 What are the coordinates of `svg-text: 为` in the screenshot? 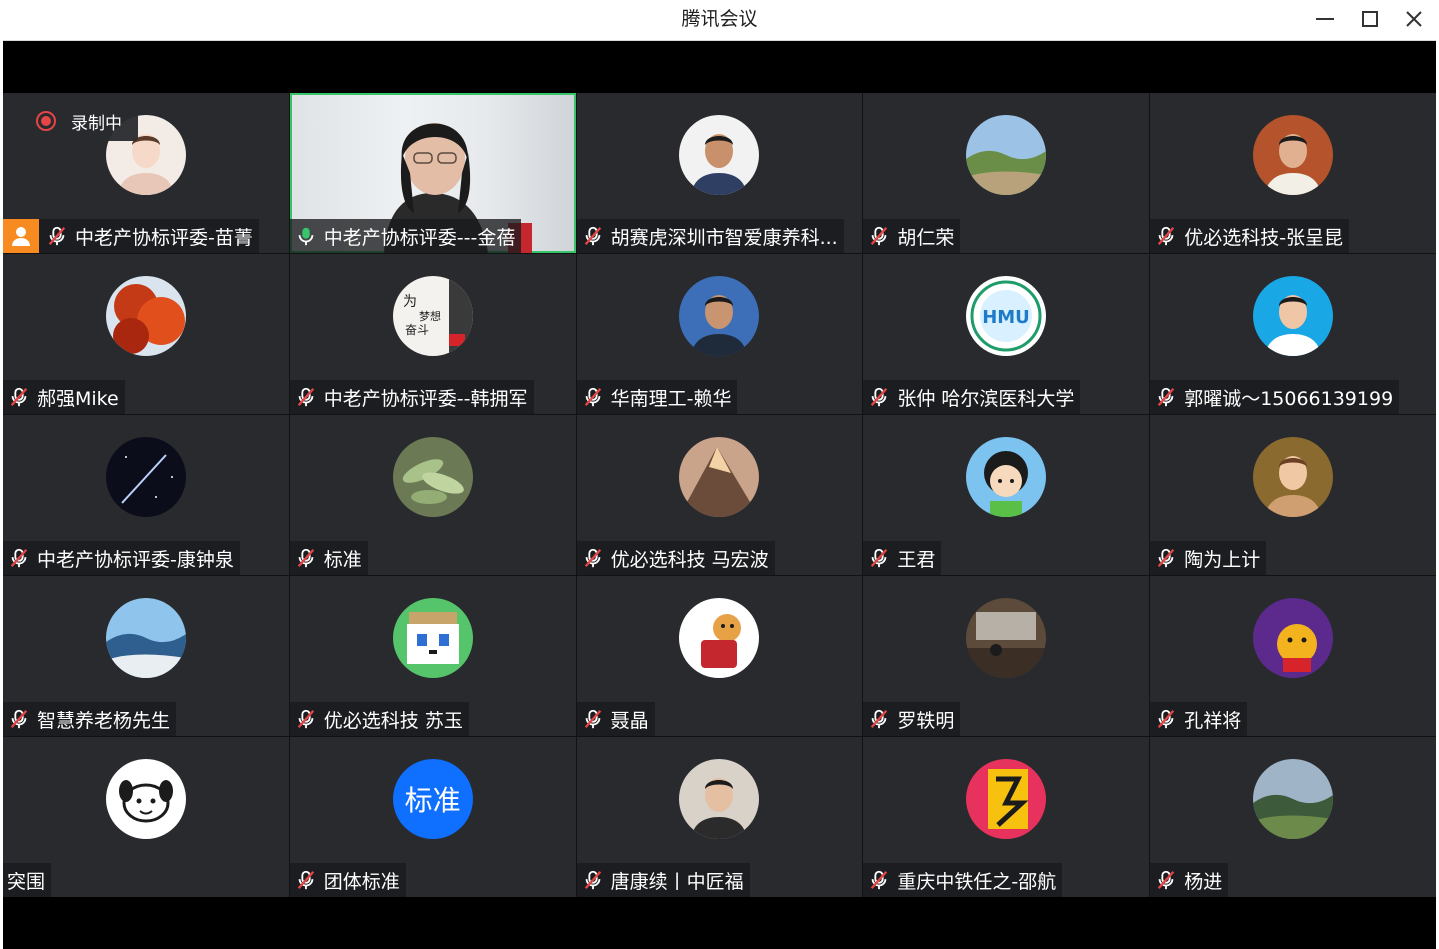 It's located at (410, 302).